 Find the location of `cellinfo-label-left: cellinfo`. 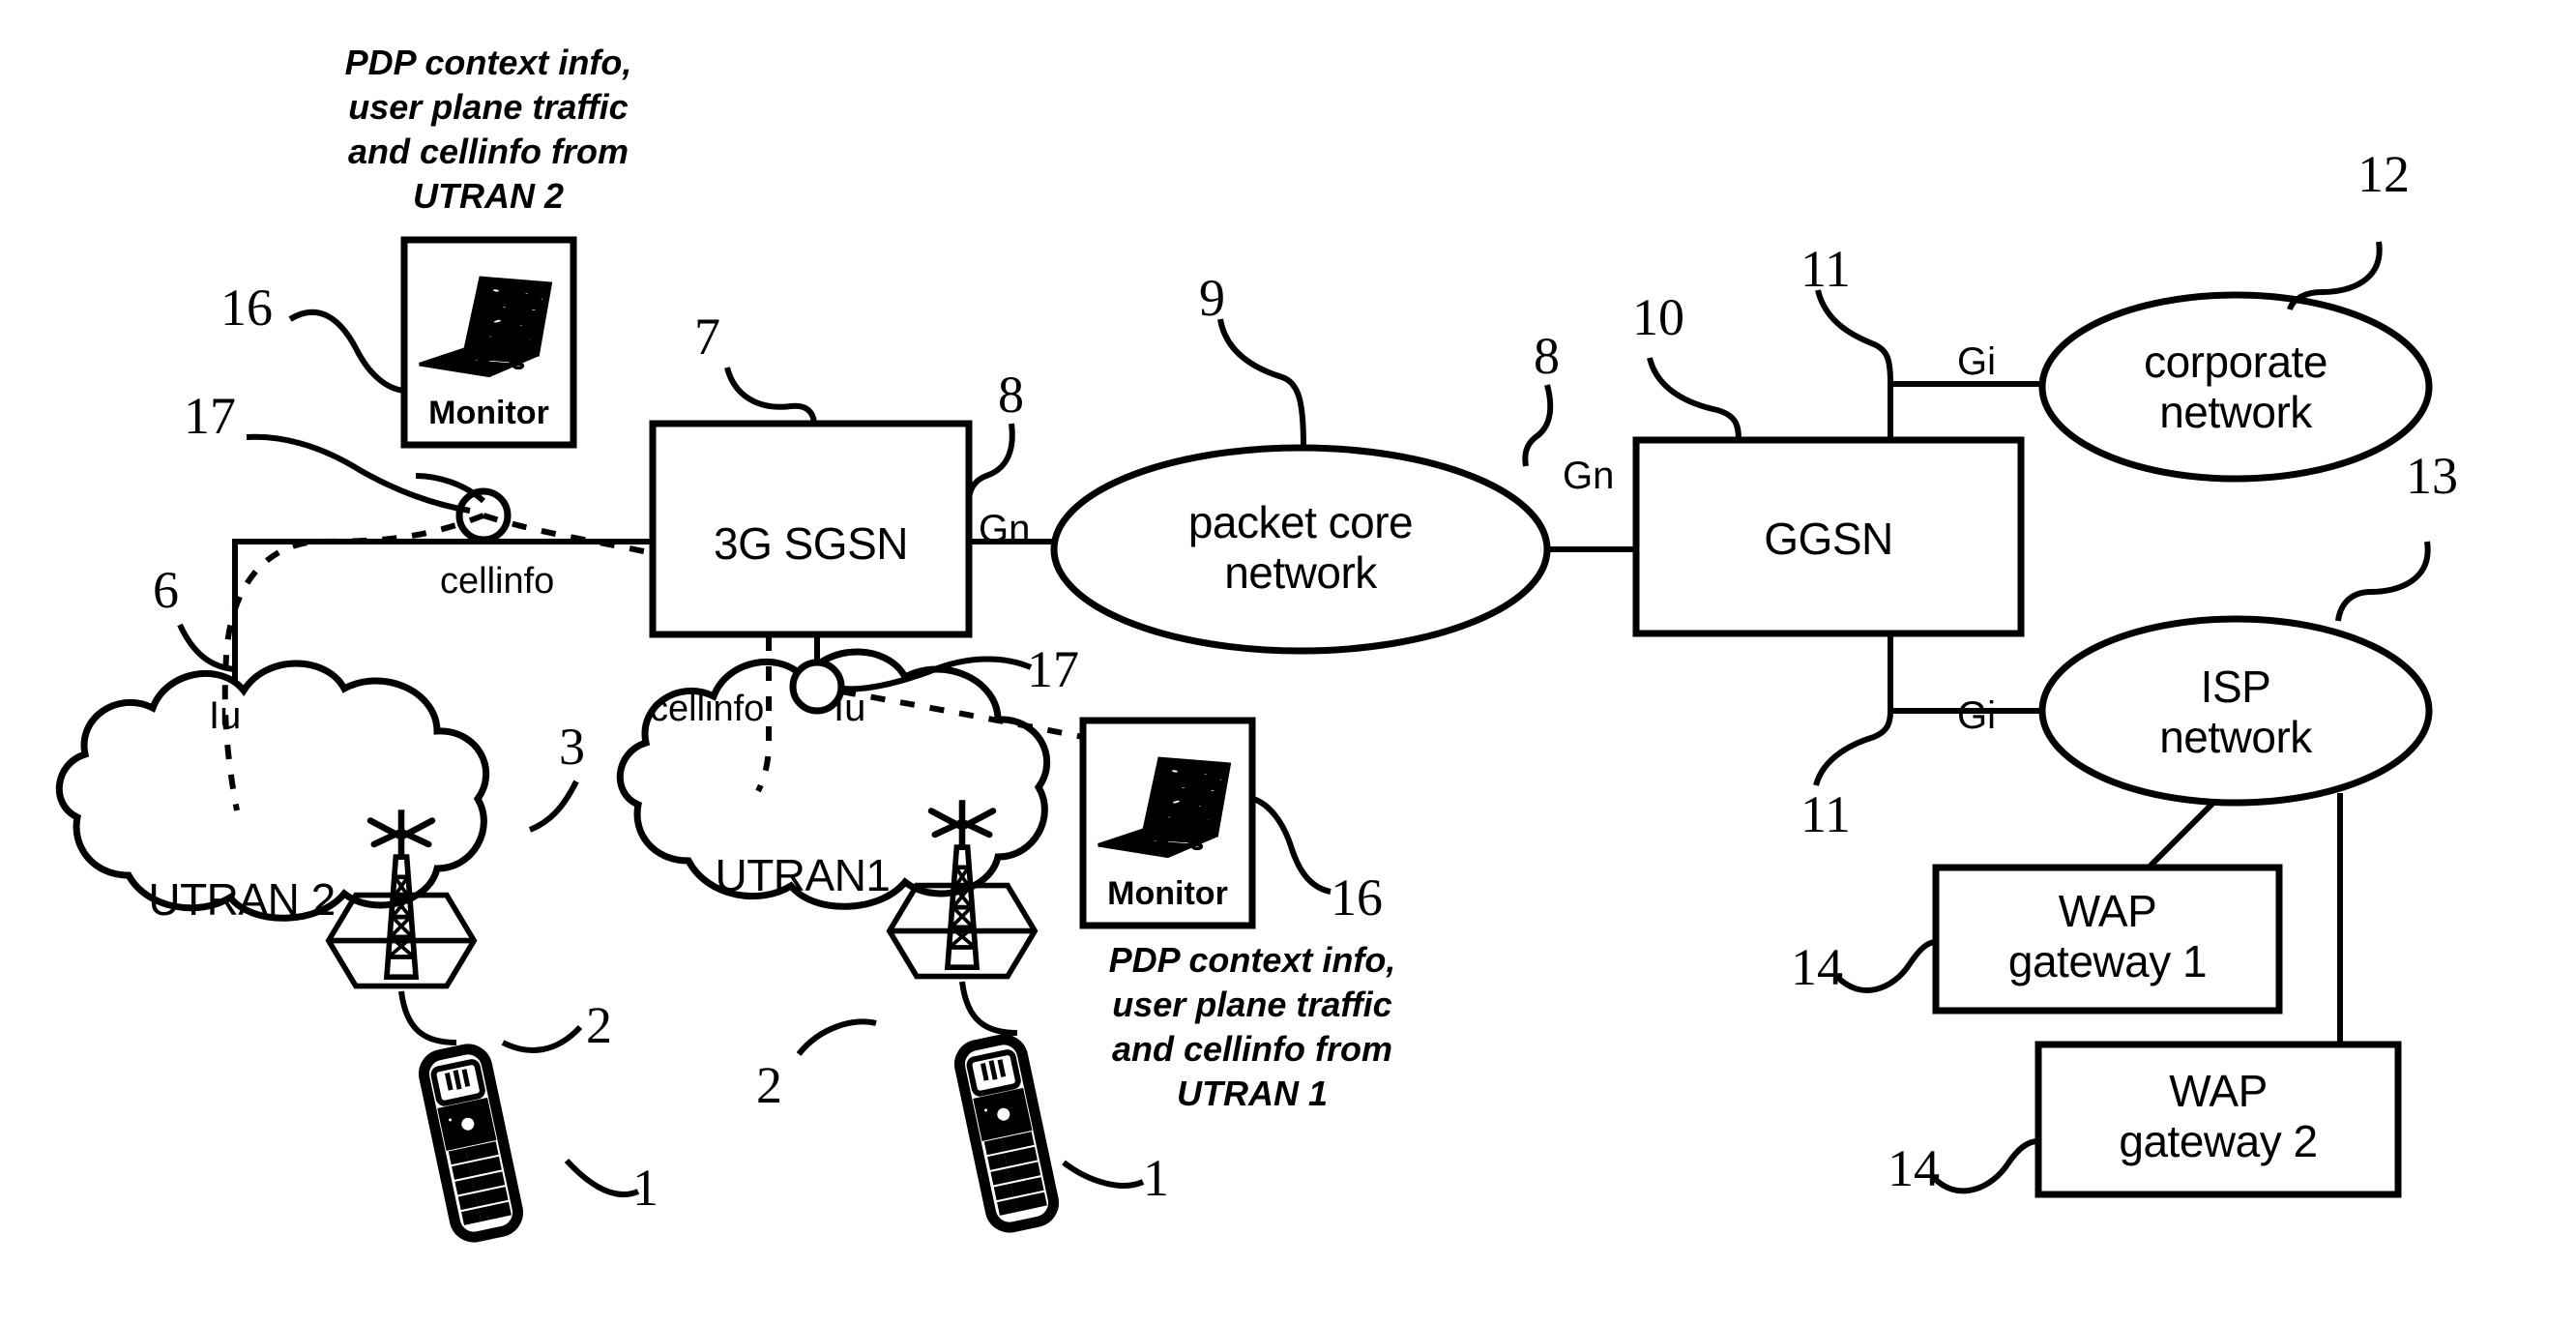

cellinfo-label-left: cellinfo is located at coordinates (497, 582).